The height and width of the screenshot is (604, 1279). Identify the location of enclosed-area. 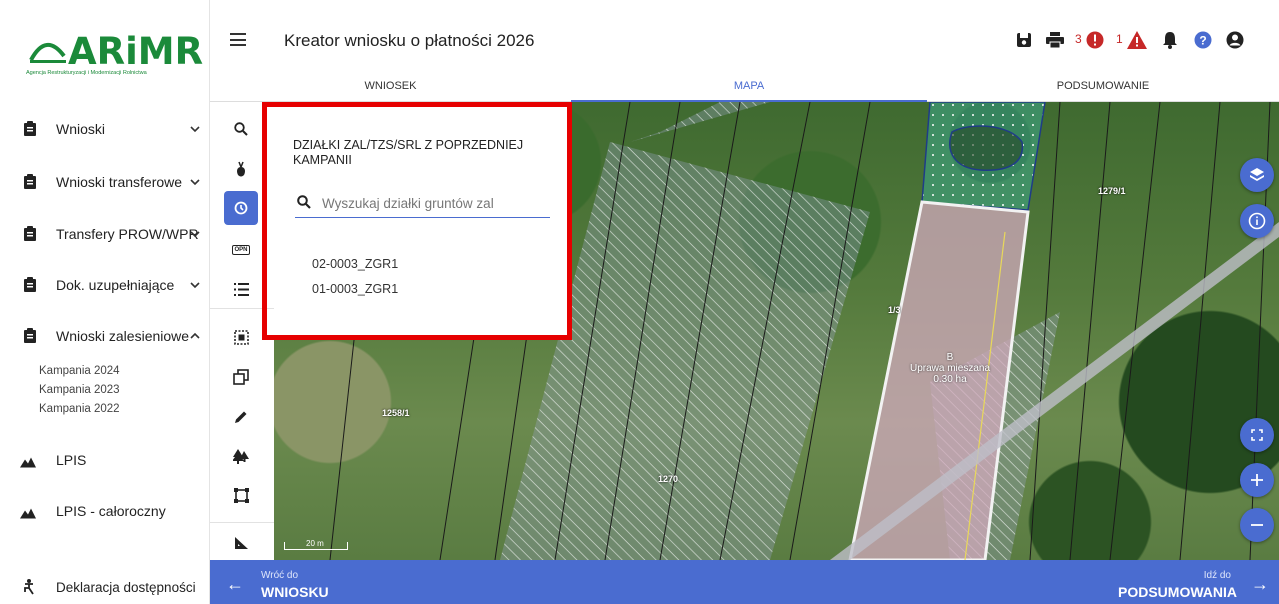
(986, 148).